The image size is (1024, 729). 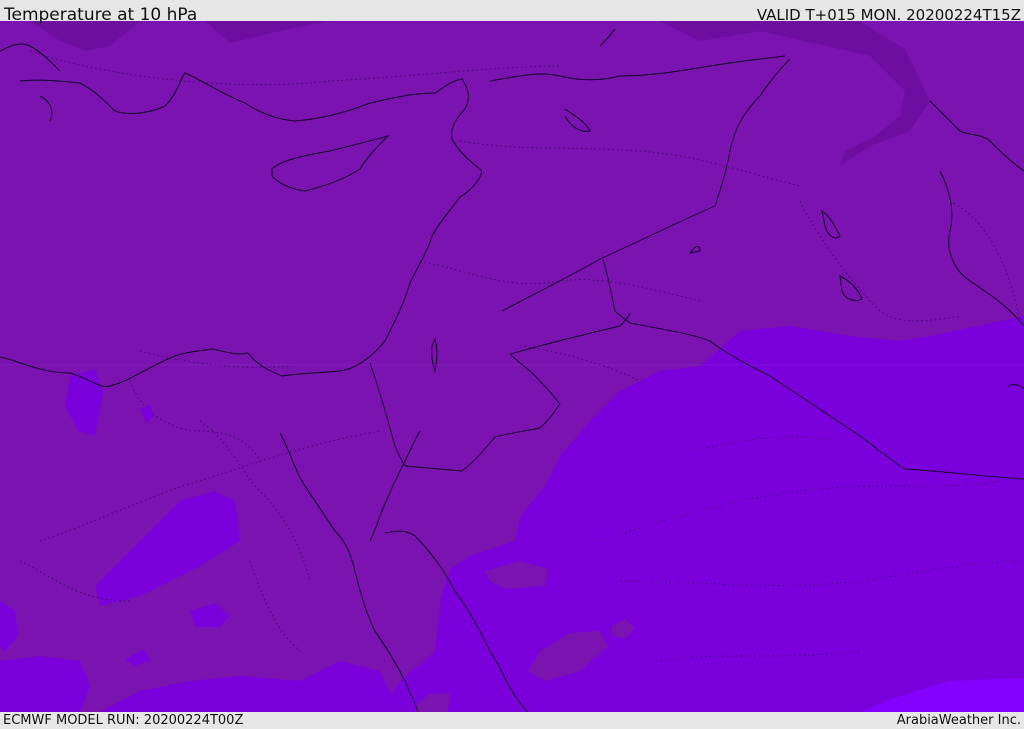 I want to click on model-run-label: ECMWF MODEL RUN: 20200224T00Z, so click(x=123, y=720).